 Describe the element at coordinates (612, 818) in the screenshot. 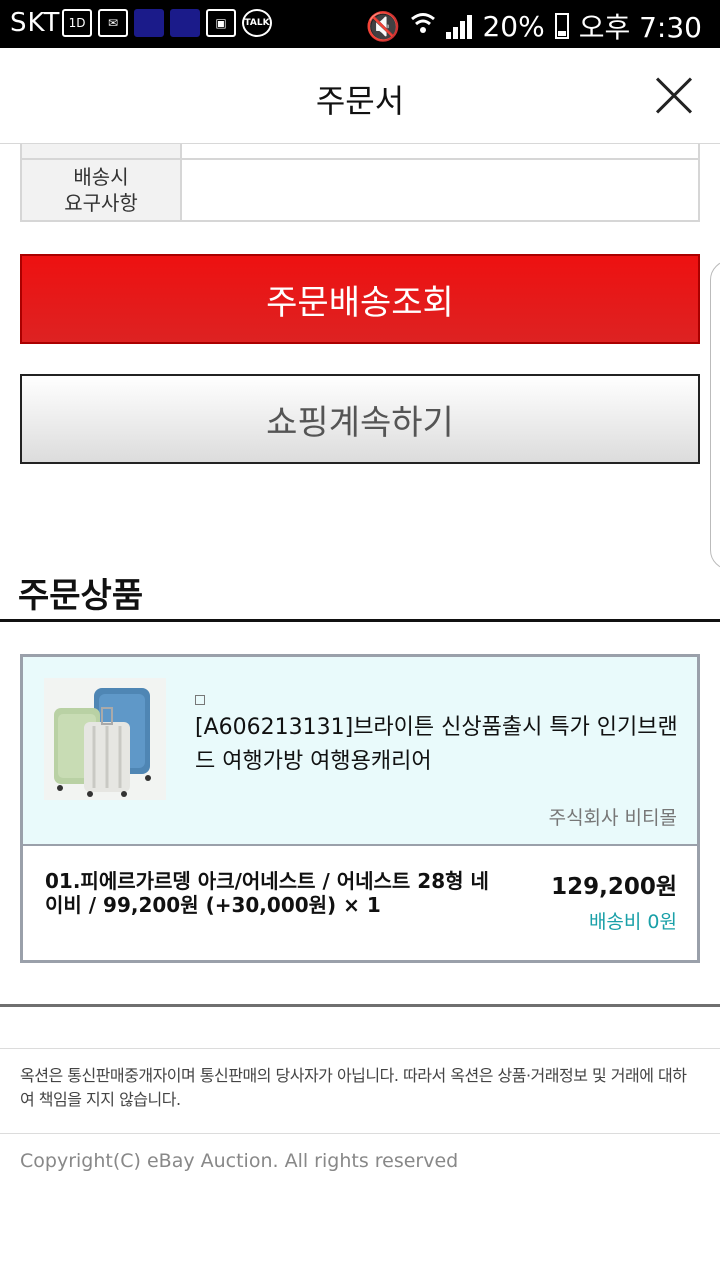

I see `seller-name: 주식회사 비티몰` at that location.